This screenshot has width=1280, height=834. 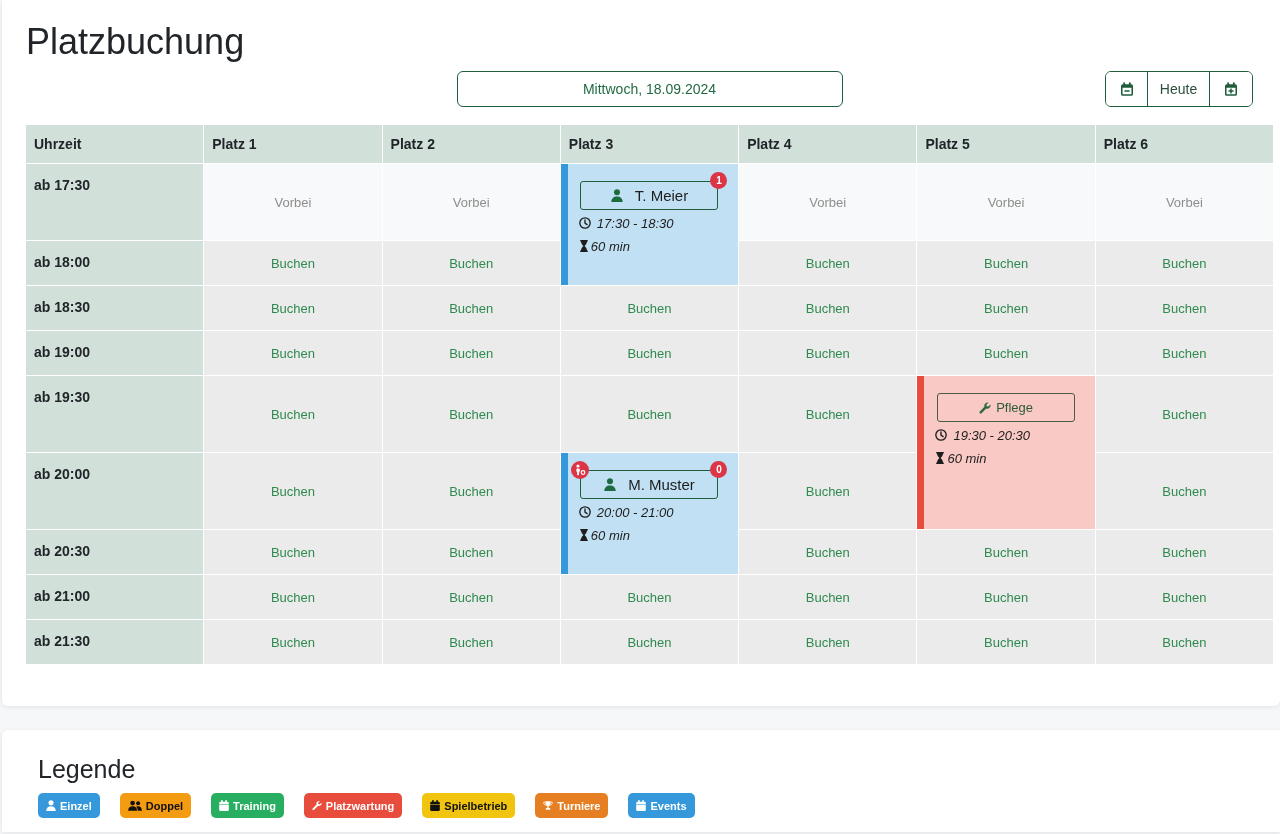 I want to click on calendar-minus-icon, so click(x=1126, y=89).